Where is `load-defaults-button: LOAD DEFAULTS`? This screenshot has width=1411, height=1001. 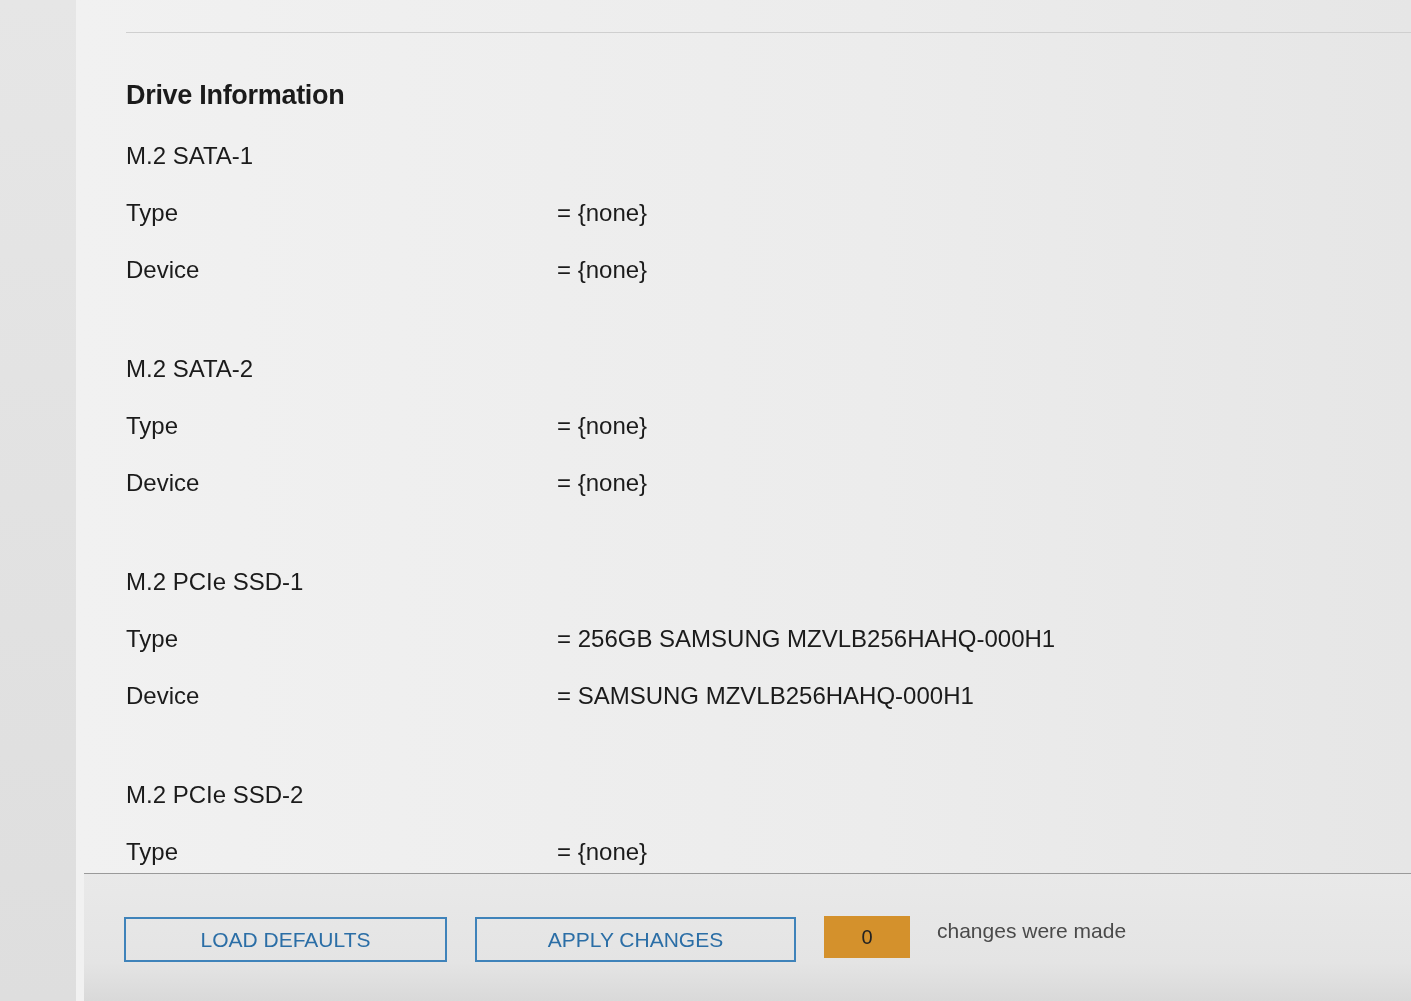
load-defaults-button: LOAD DEFAULTS is located at coordinates (285, 939).